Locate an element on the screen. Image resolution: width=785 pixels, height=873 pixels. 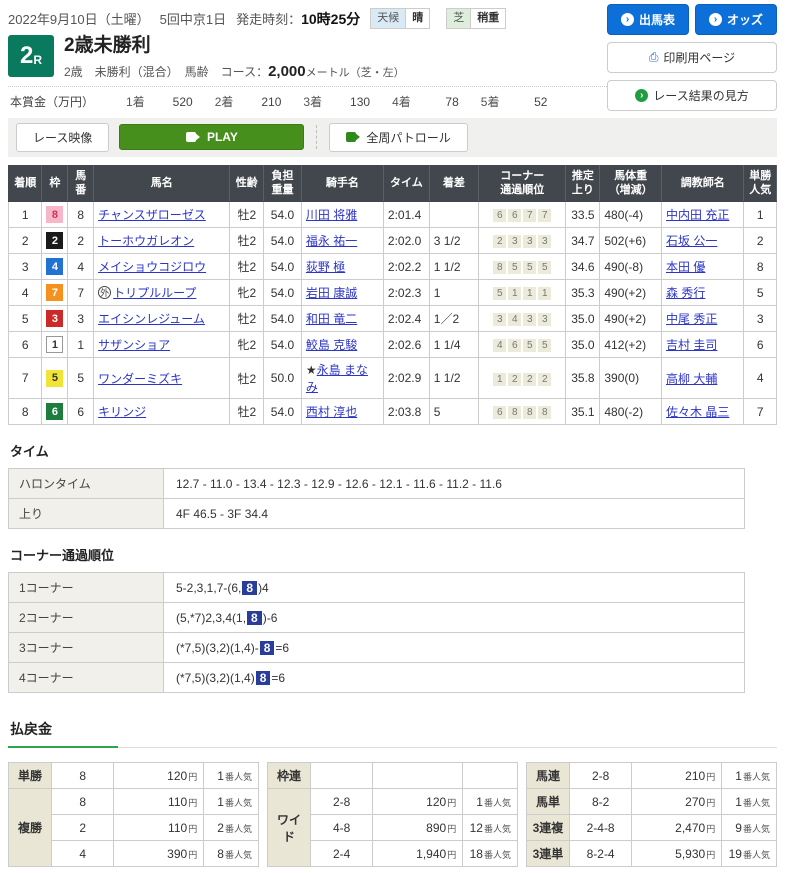
horse-number: 8 is located at coordinates (81, 215).